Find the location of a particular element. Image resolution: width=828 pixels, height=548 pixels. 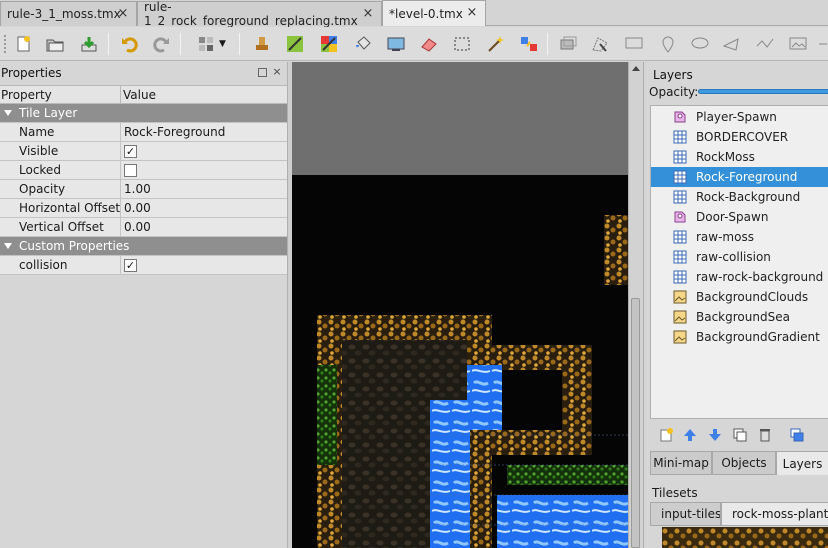

layer-item-raw-moss: raw-moss is located at coordinates (739, 237).